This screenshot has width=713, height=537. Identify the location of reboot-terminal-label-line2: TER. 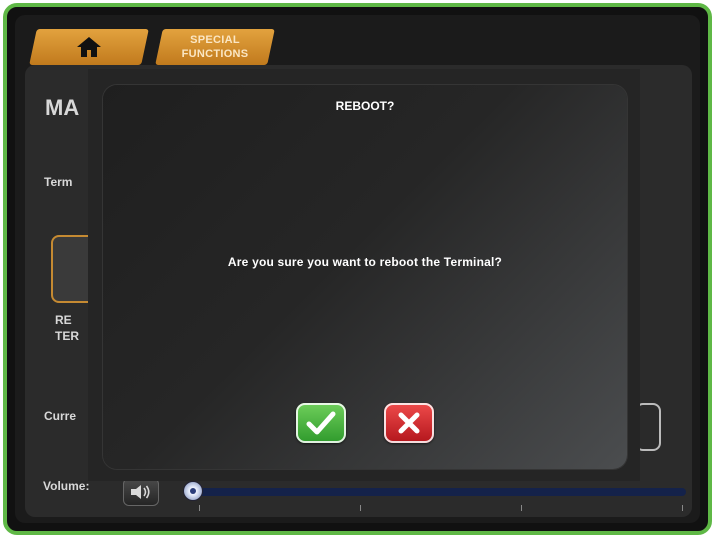
(67, 336).